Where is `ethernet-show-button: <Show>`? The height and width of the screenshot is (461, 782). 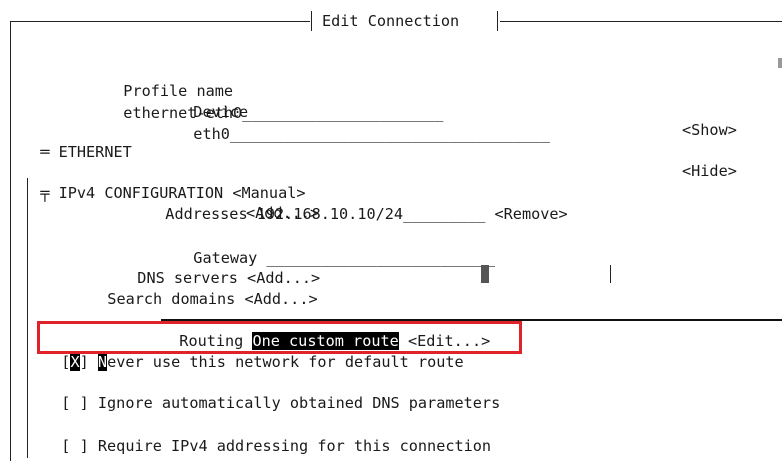
ethernet-show-button: <Show> is located at coordinates (709, 130).